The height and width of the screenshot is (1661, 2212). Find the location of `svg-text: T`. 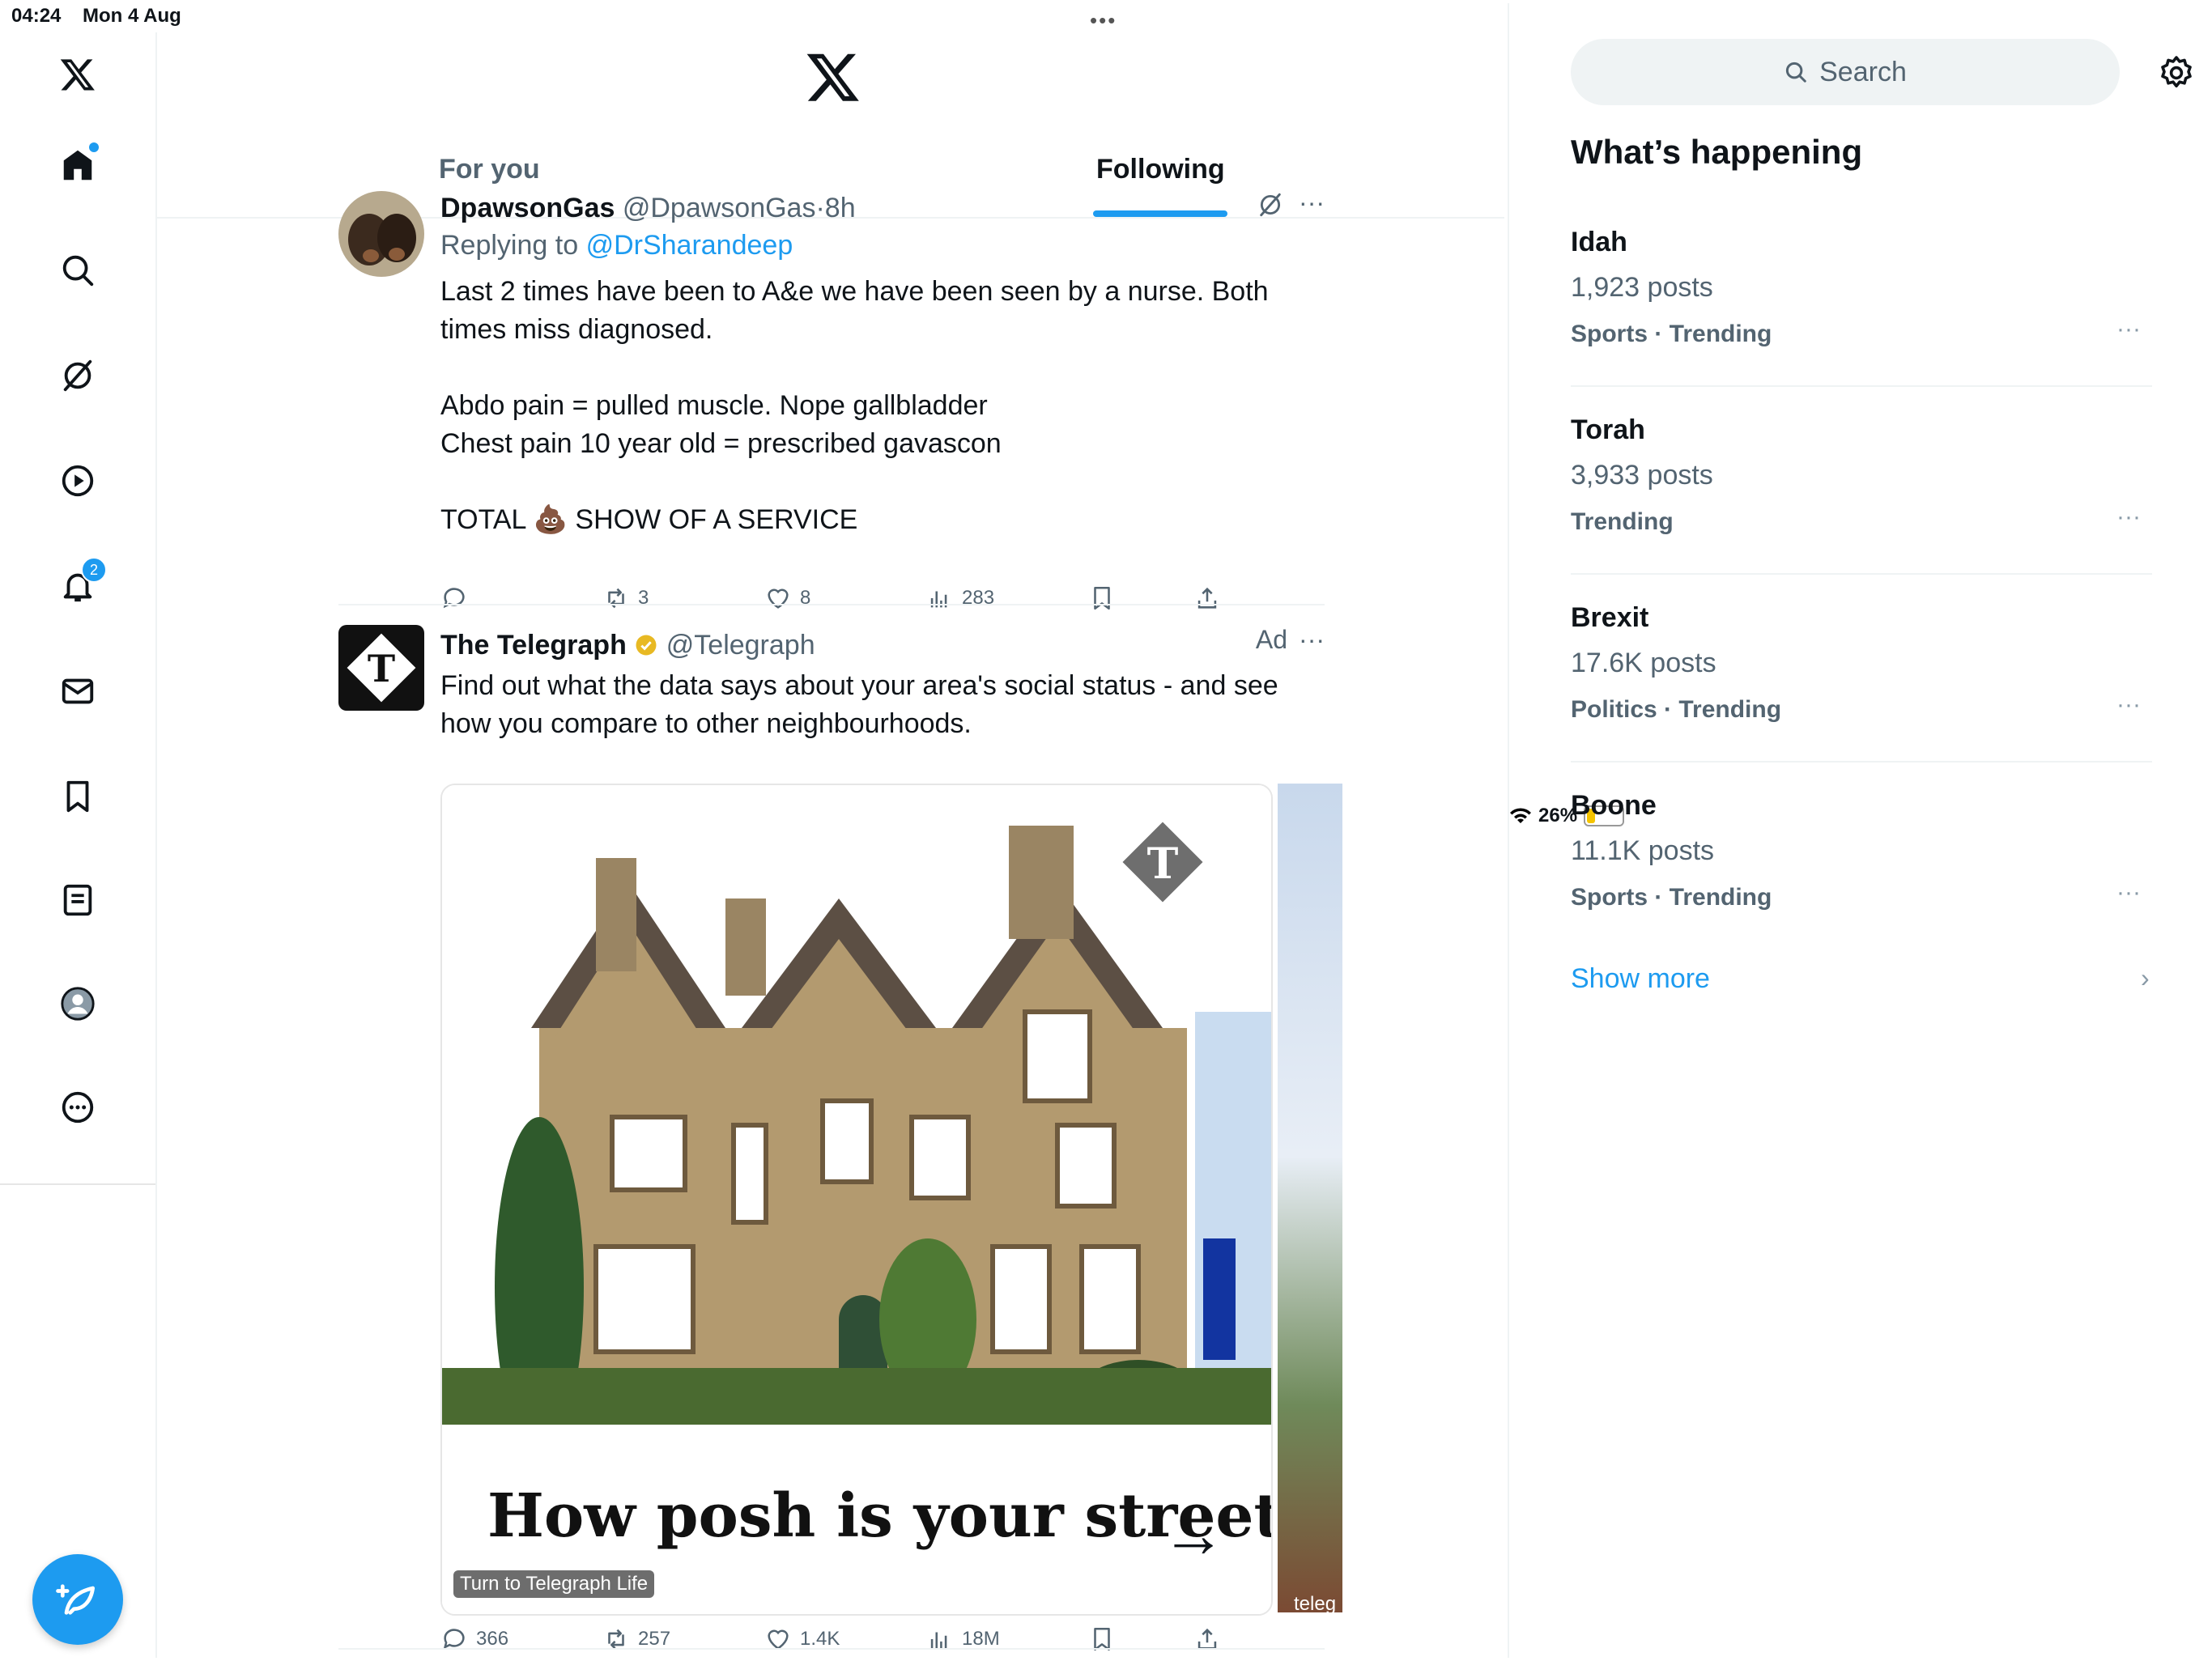

svg-text: T is located at coordinates (382, 669).